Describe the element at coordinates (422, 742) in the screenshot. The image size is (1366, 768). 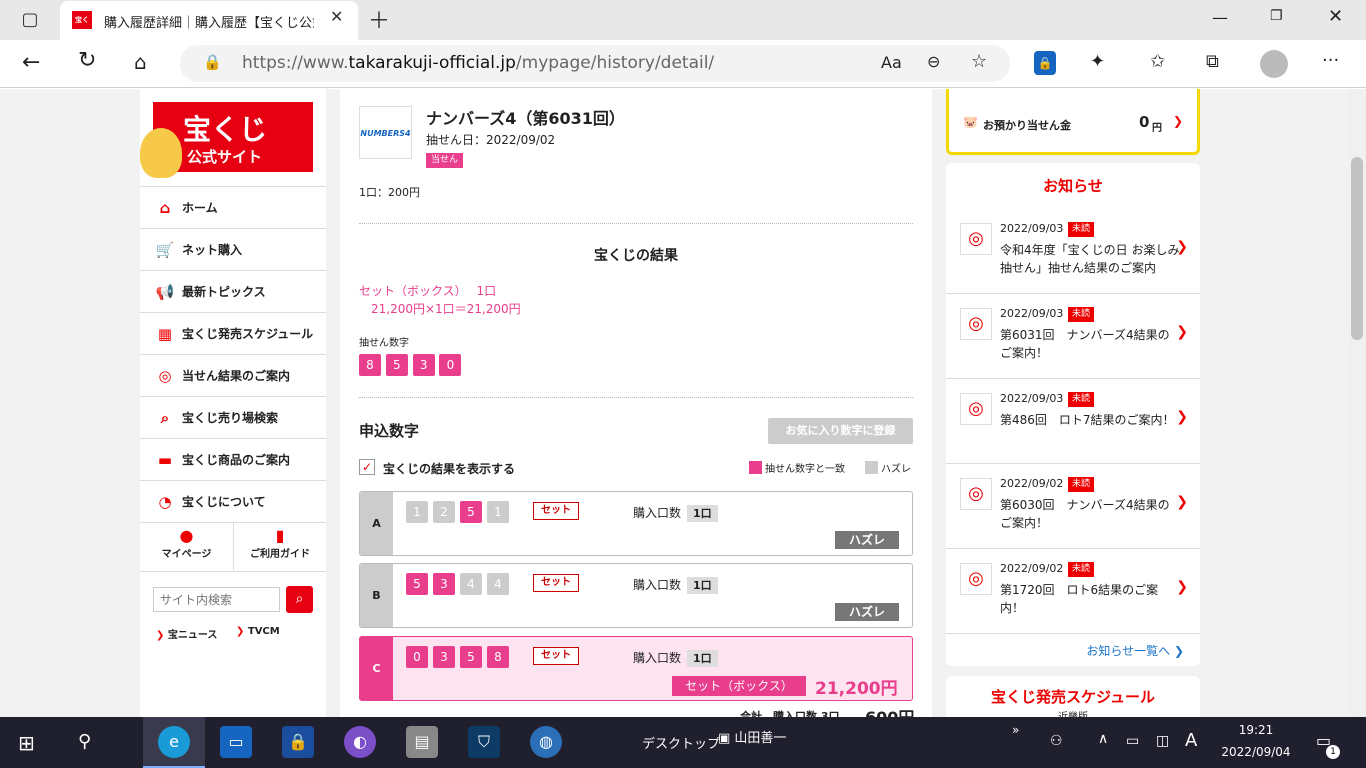
I see `settings-app-icon: ▤` at that location.